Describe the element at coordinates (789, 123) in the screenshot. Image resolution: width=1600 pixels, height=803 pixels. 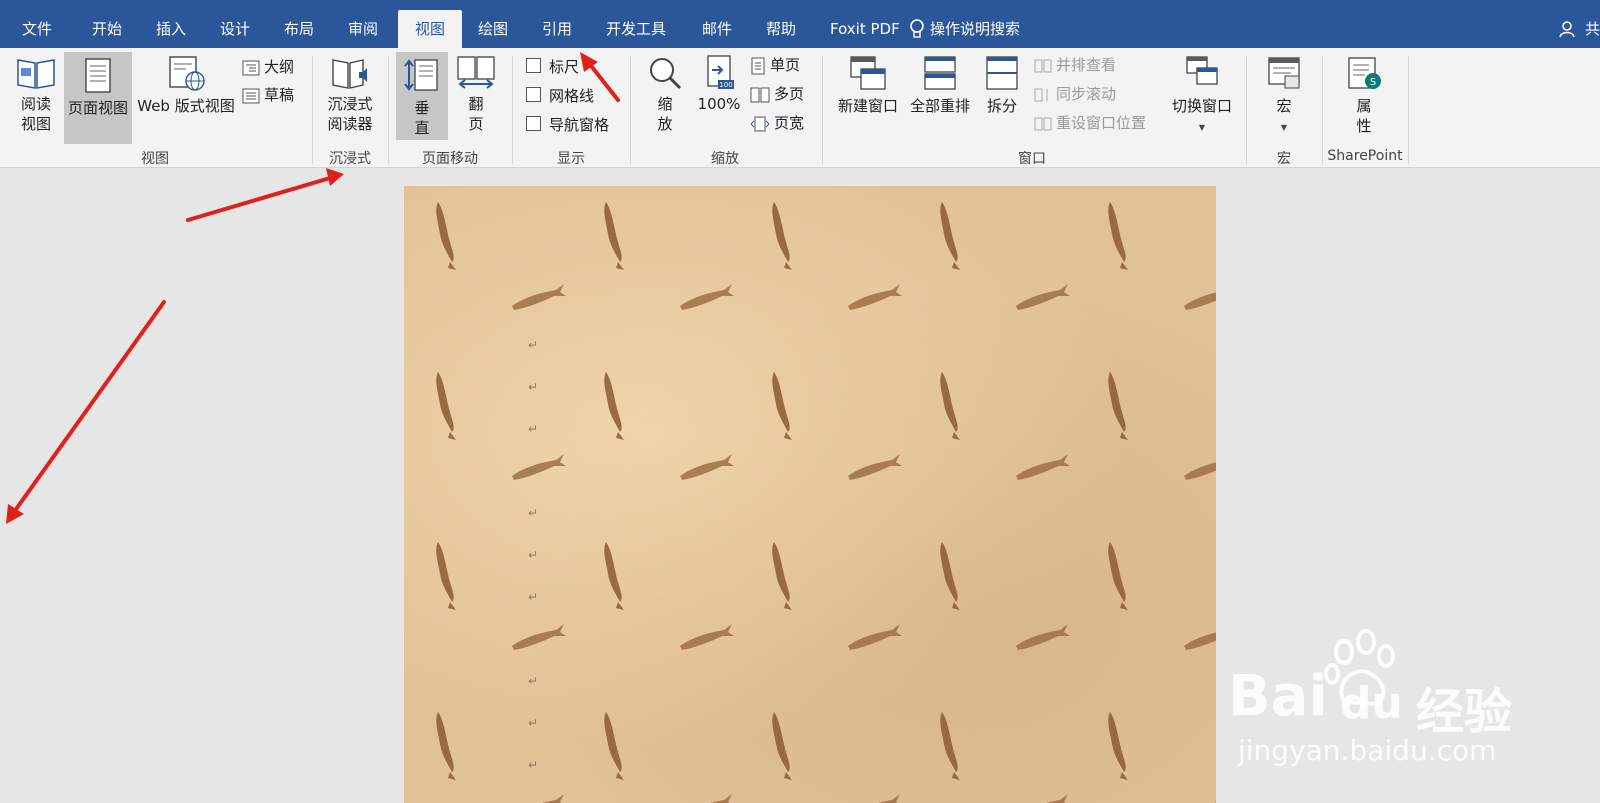
I see `page-width-label: 页宽` at that location.